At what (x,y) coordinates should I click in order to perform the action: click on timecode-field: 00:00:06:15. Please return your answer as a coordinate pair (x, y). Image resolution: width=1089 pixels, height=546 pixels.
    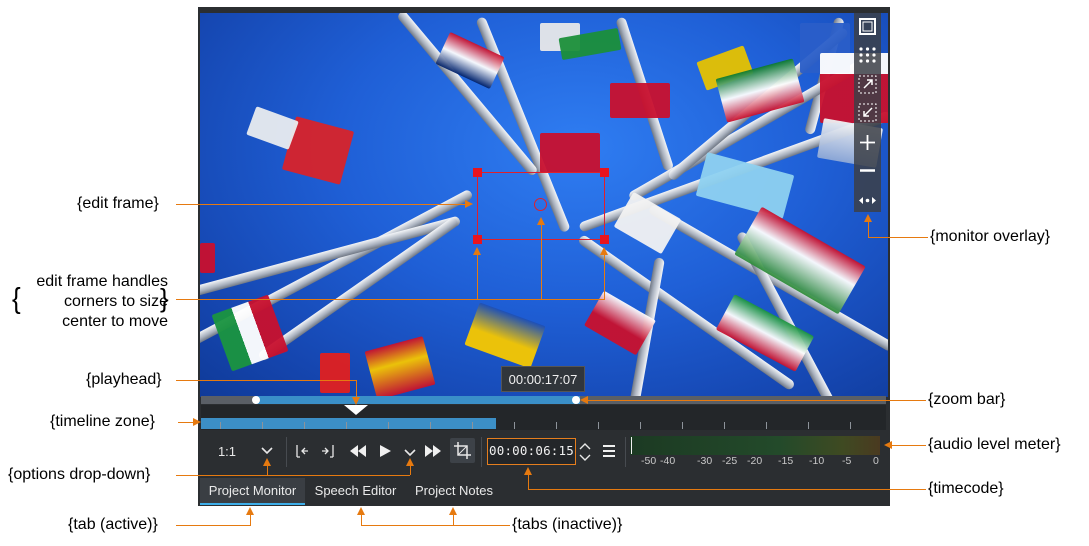
    Looking at the image, I should click on (531, 451).